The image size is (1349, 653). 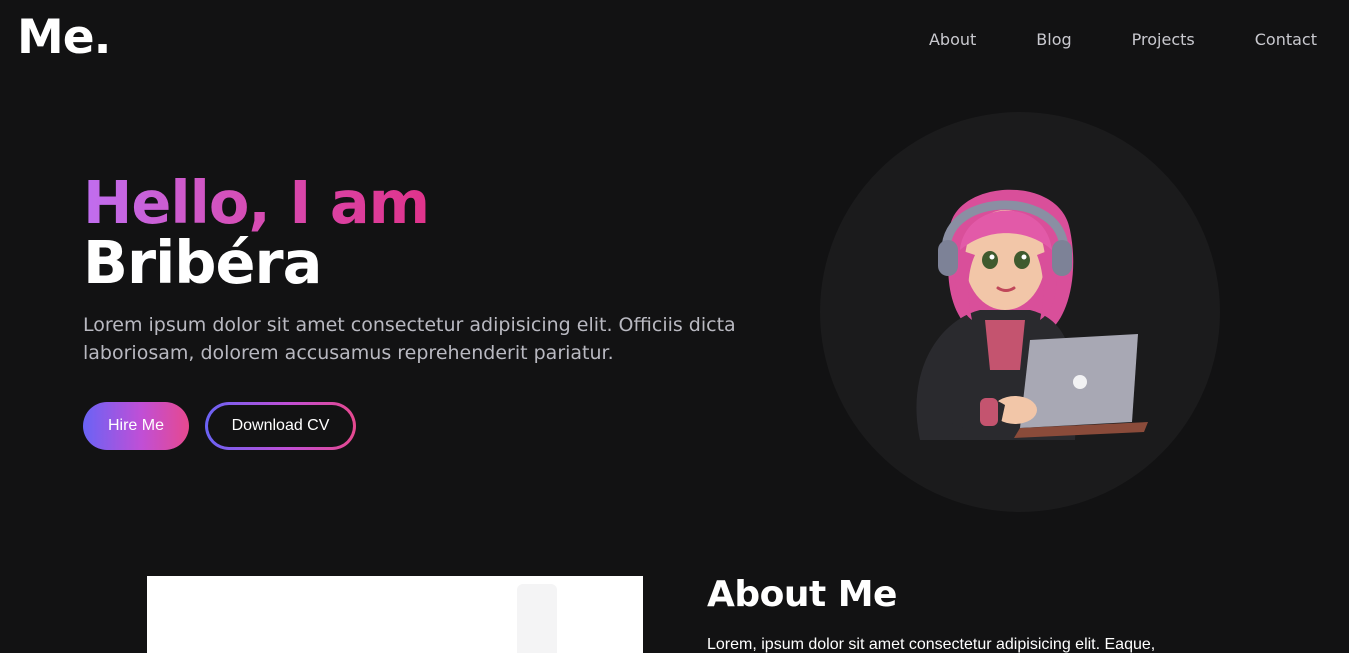 I want to click on nav-link-contact: Contact, so click(x=1286, y=40).